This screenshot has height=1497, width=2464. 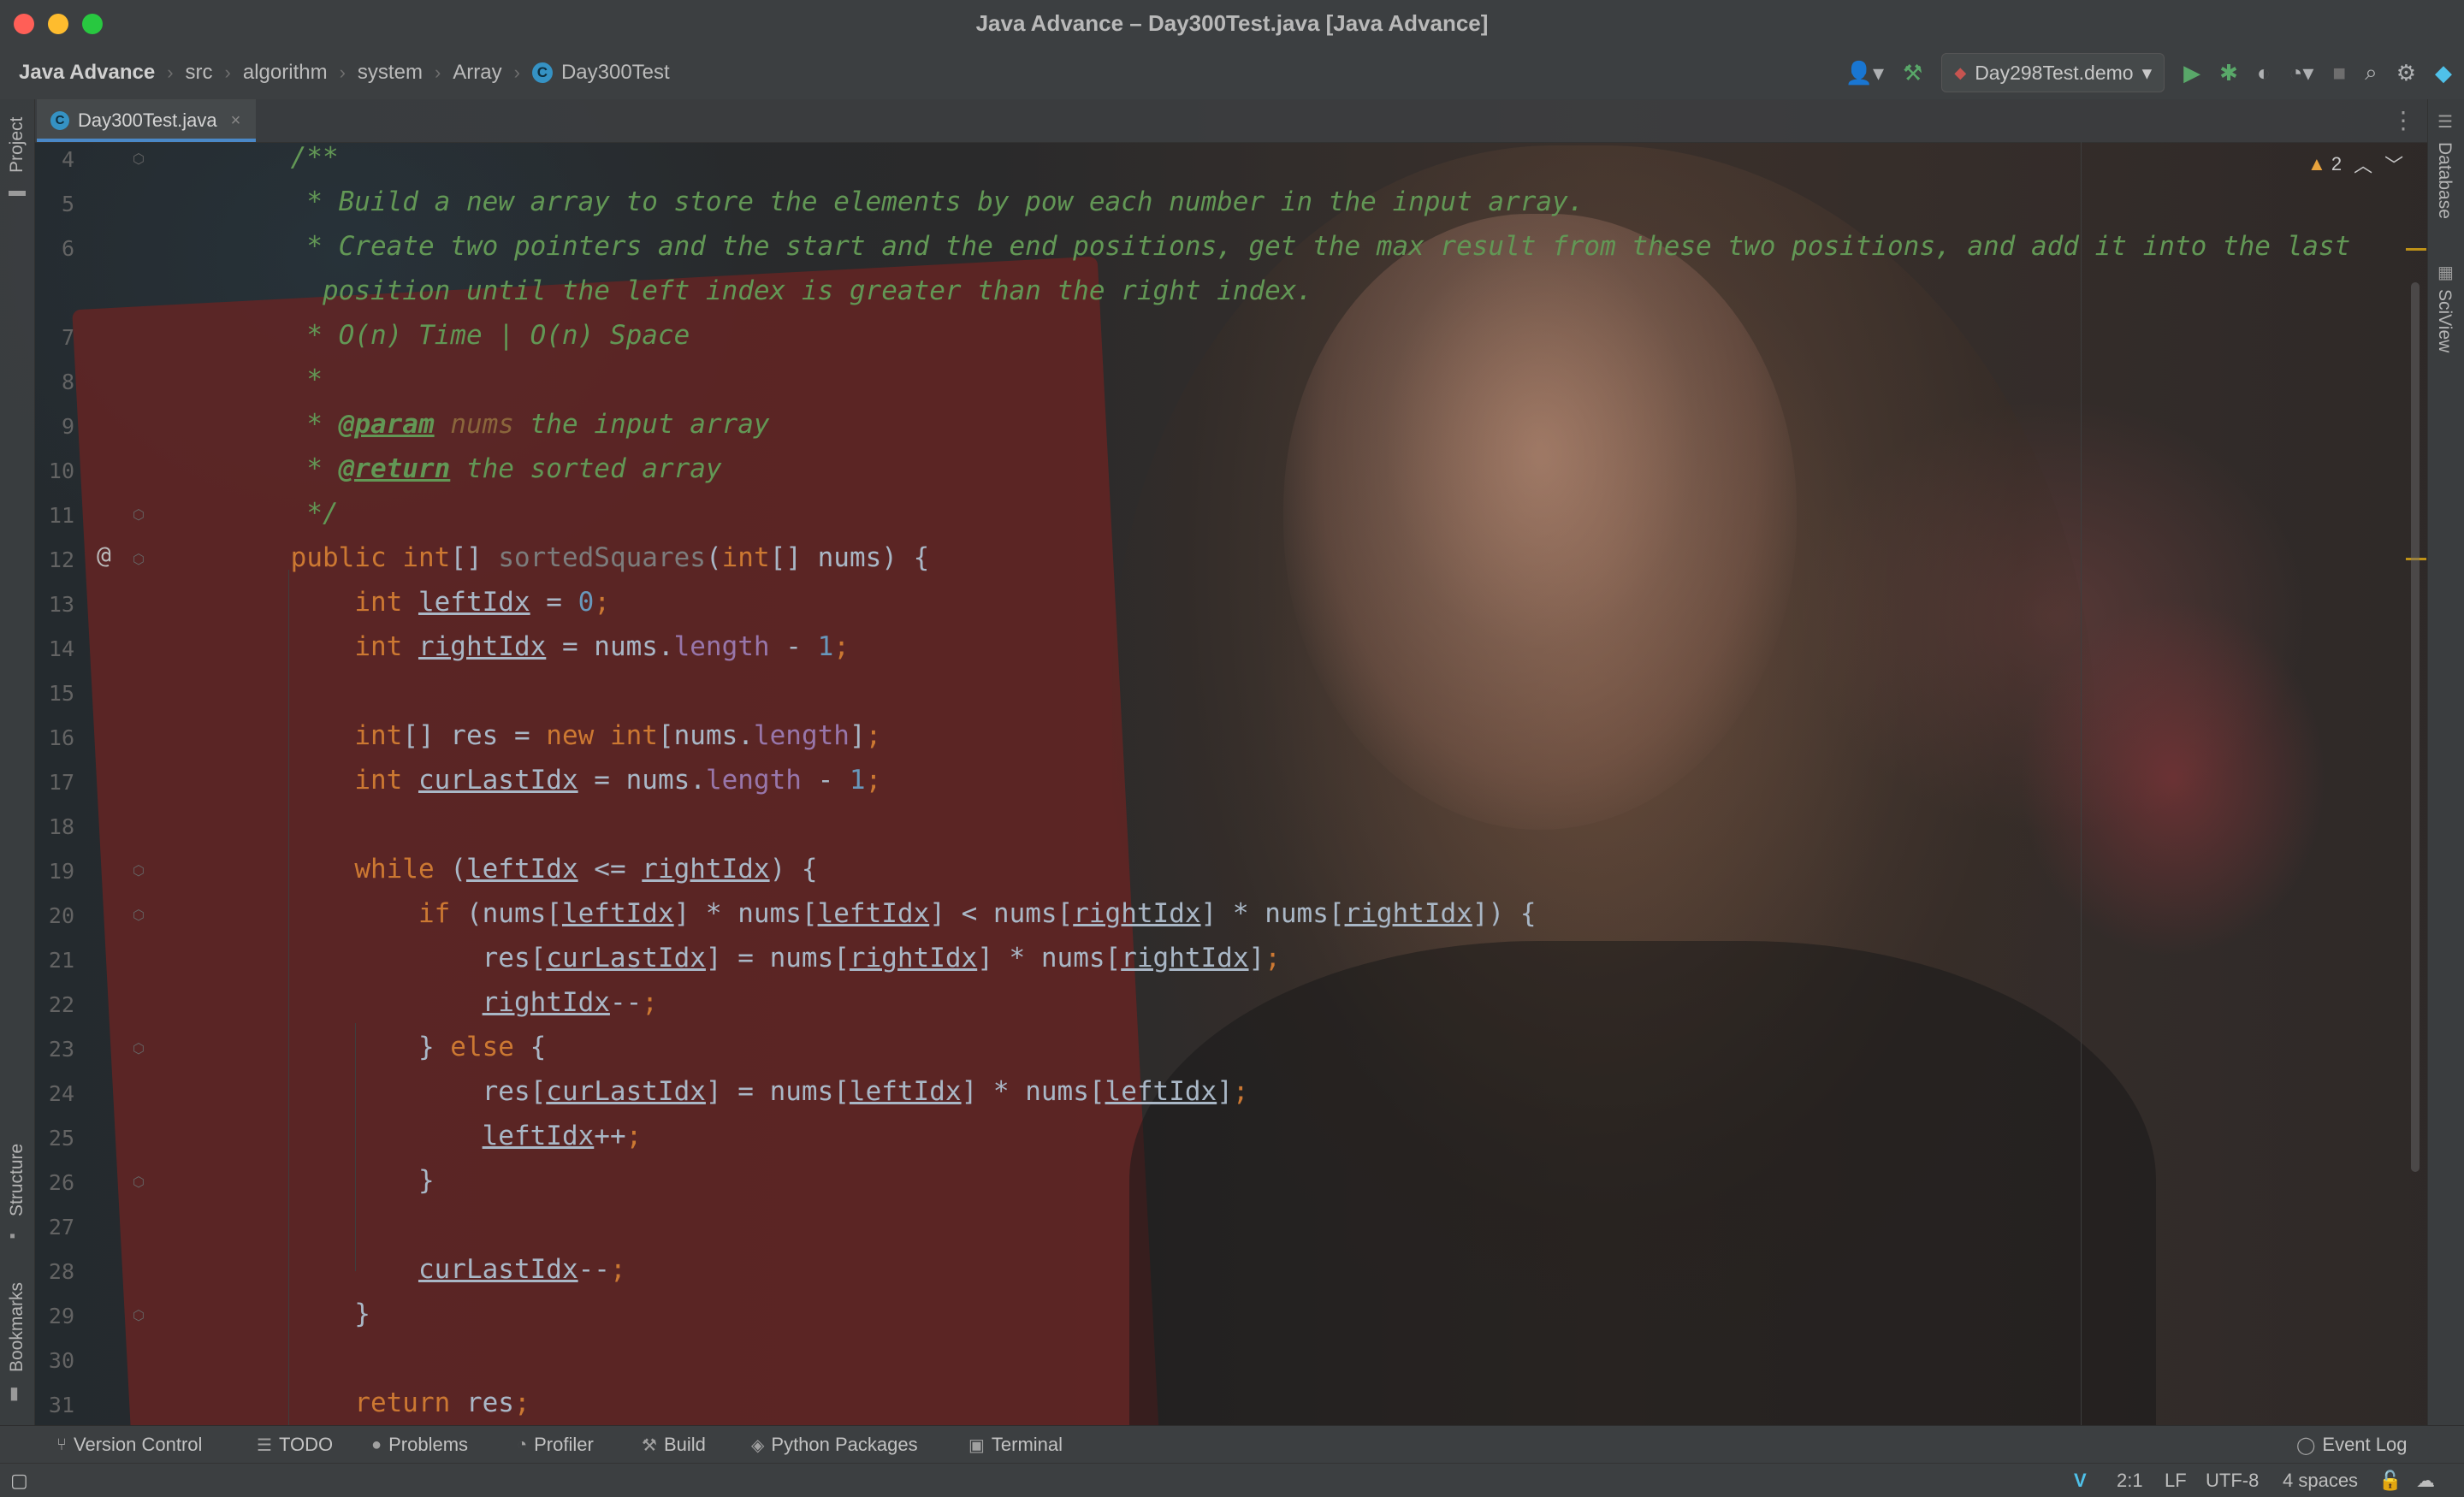 What do you see at coordinates (2147, 72) in the screenshot?
I see `chevron-down-icon: ▾` at bounding box center [2147, 72].